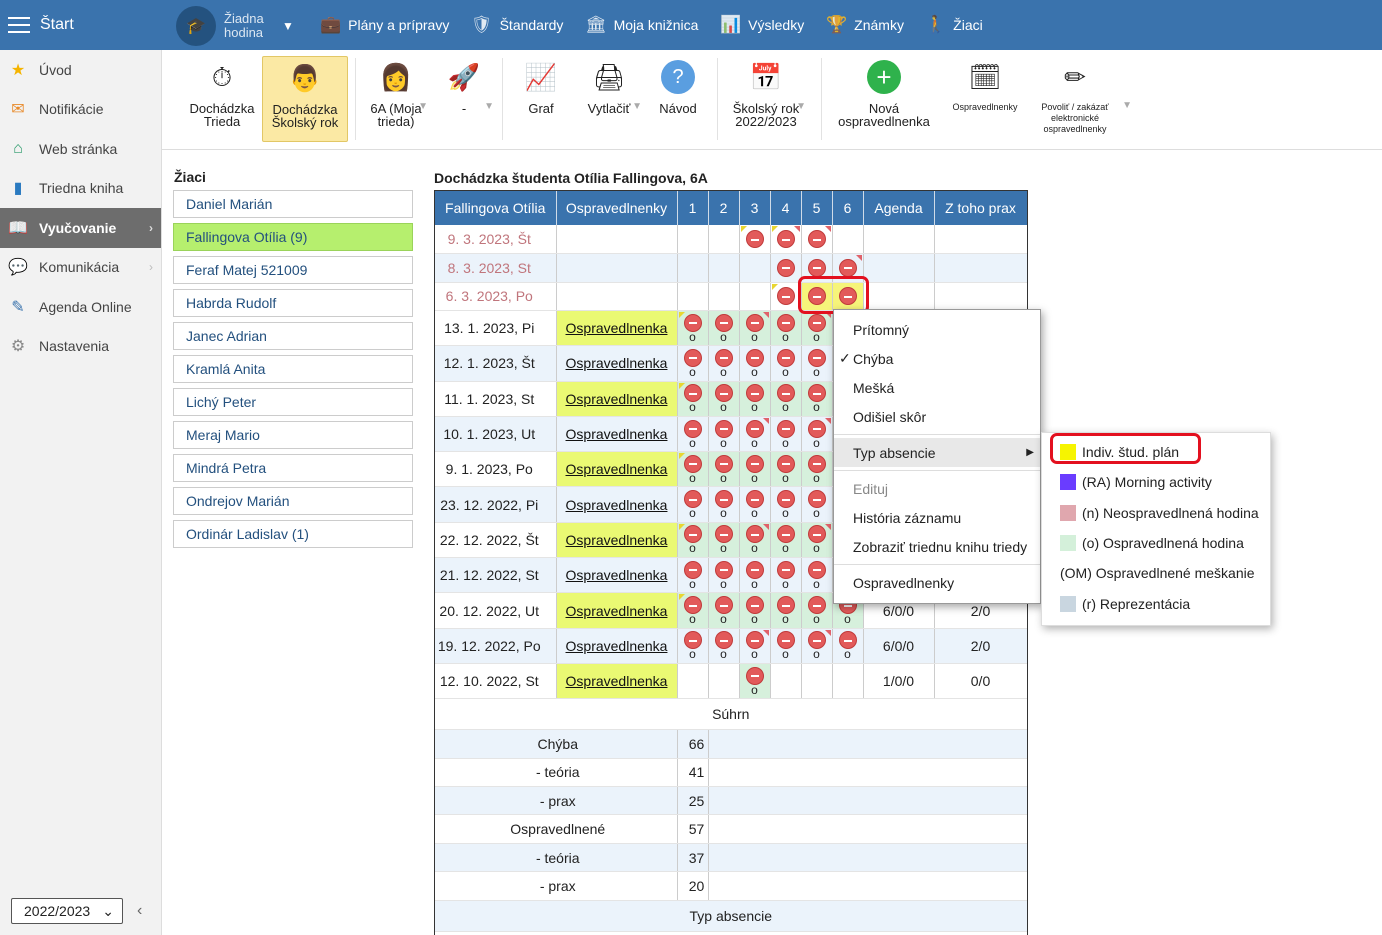  I want to click on help-button: ? Návod, so click(678, 99).